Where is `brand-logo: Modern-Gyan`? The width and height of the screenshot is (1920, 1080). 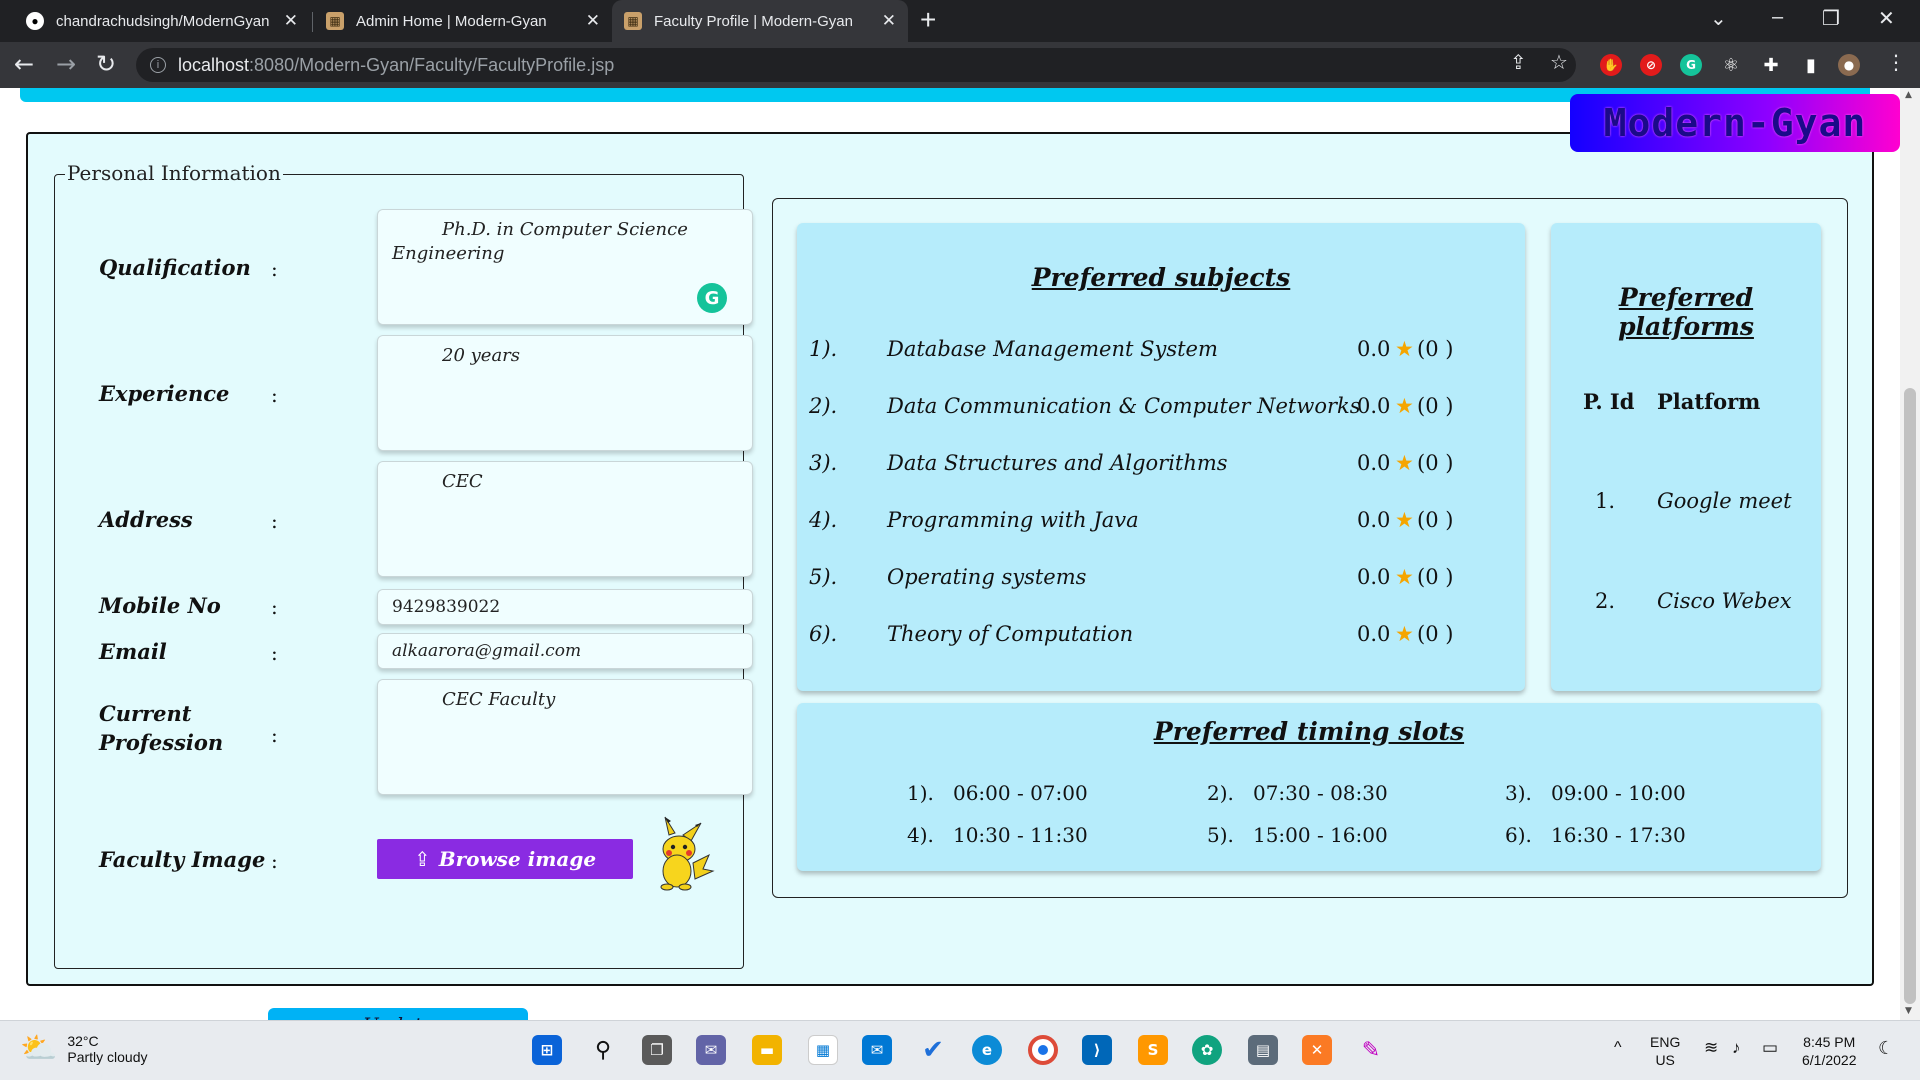
brand-logo: Modern-Gyan is located at coordinates (1735, 123).